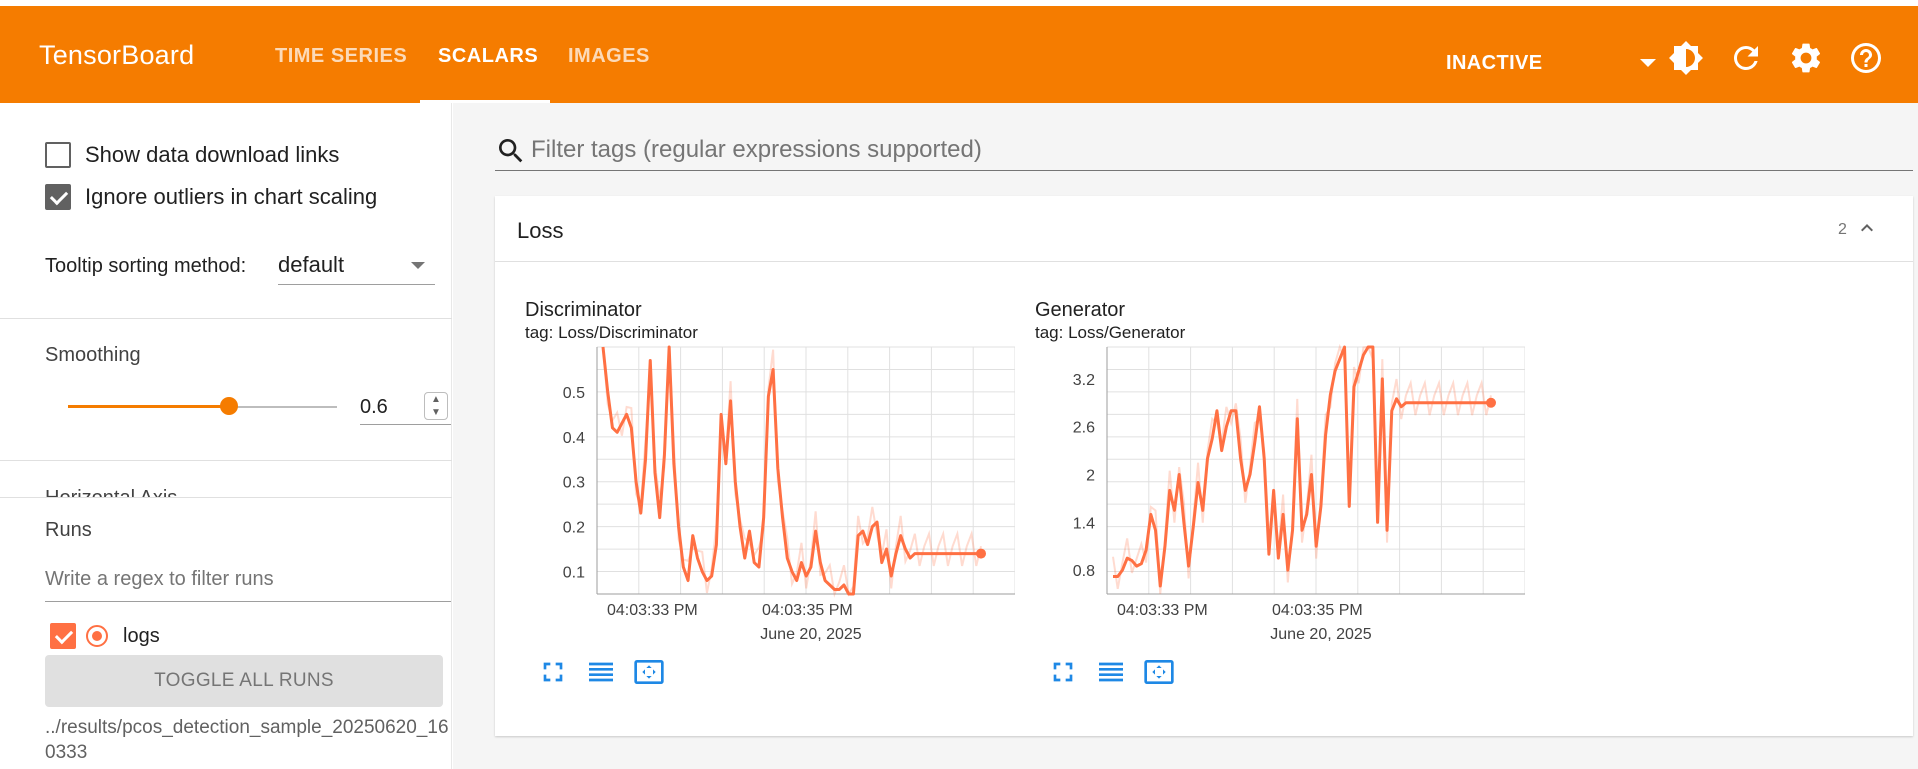  I want to click on tag-filter-input, so click(1216, 150).